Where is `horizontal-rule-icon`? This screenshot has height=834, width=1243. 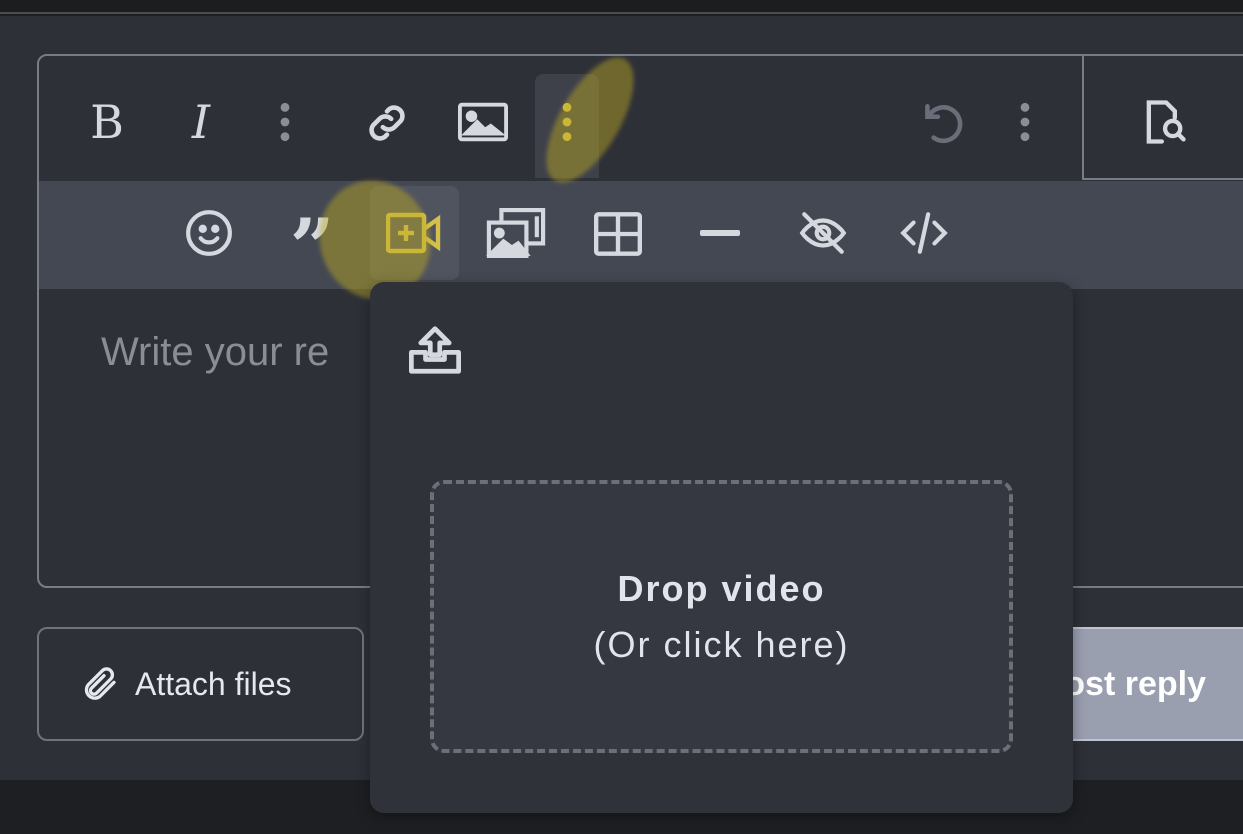
horizontal-rule-icon is located at coordinates (720, 233).